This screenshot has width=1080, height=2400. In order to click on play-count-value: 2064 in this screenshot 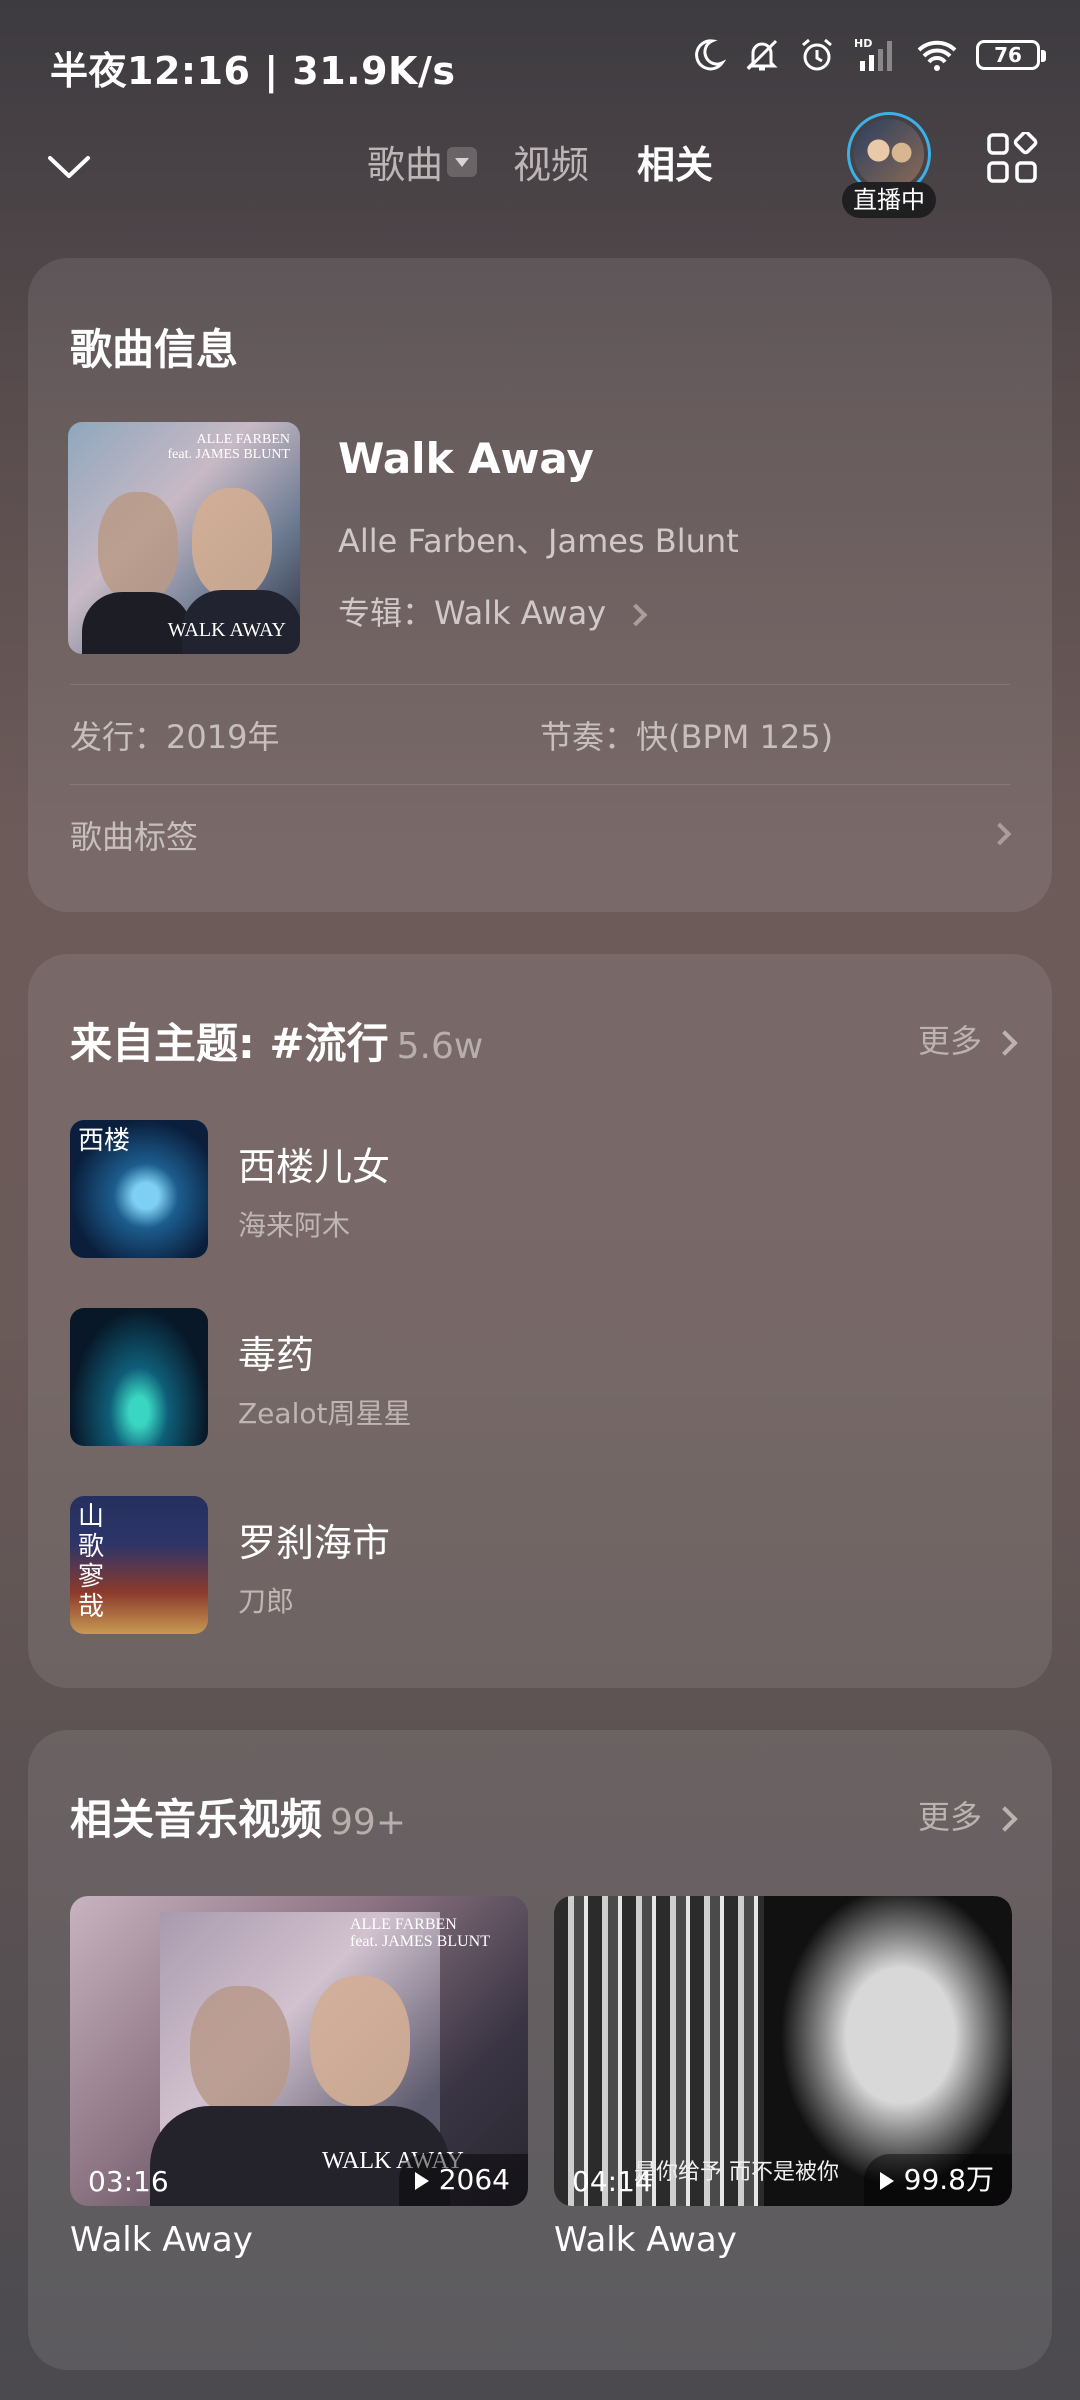, I will do `click(474, 2179)`.